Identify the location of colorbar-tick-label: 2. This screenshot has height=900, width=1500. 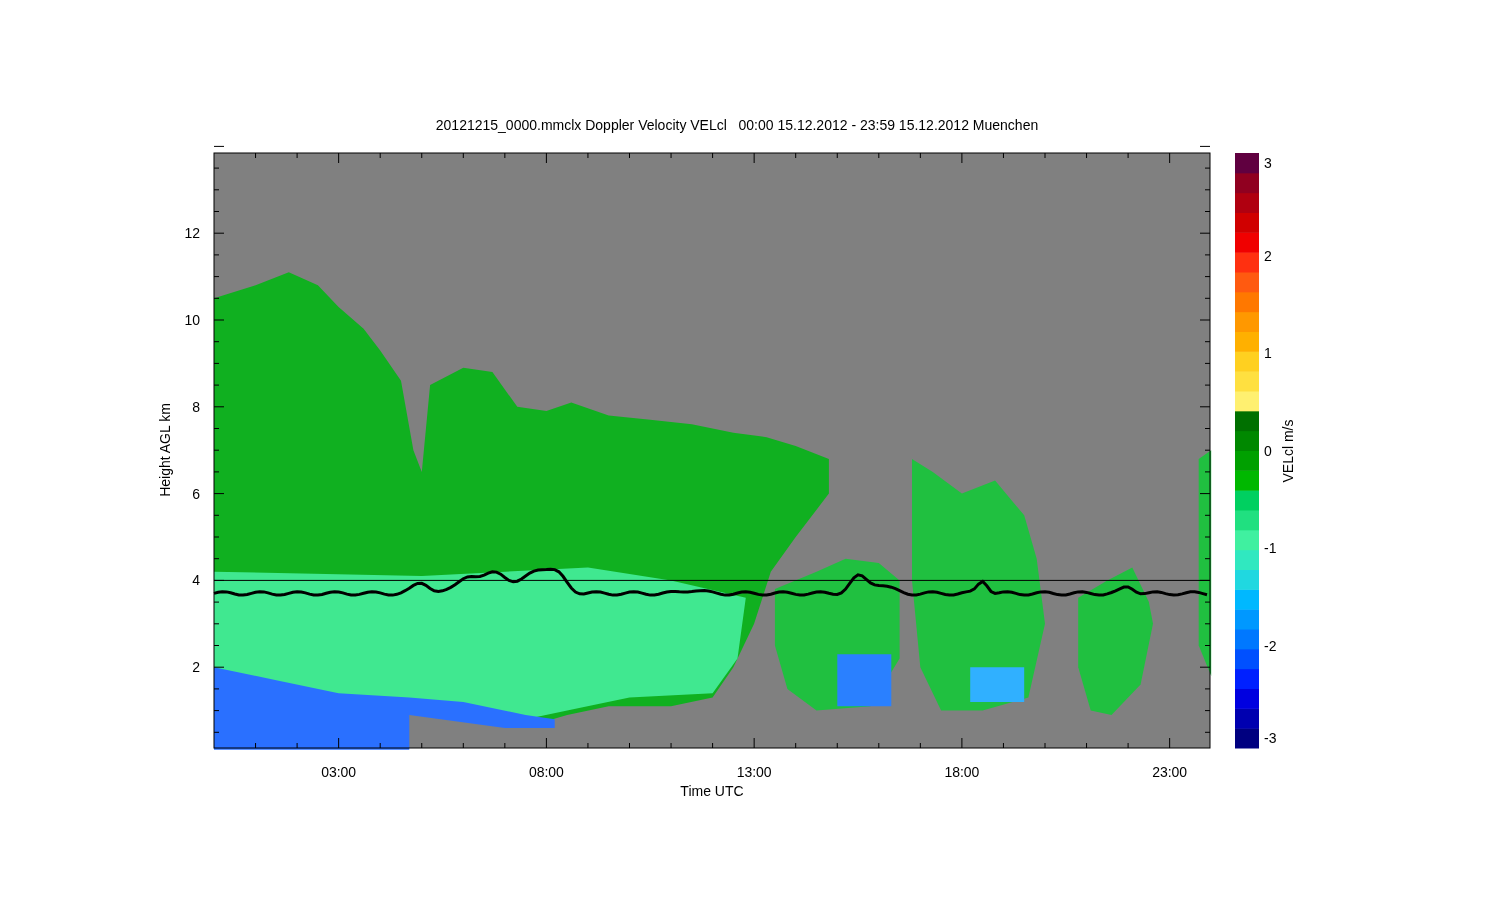
(1268, 255).